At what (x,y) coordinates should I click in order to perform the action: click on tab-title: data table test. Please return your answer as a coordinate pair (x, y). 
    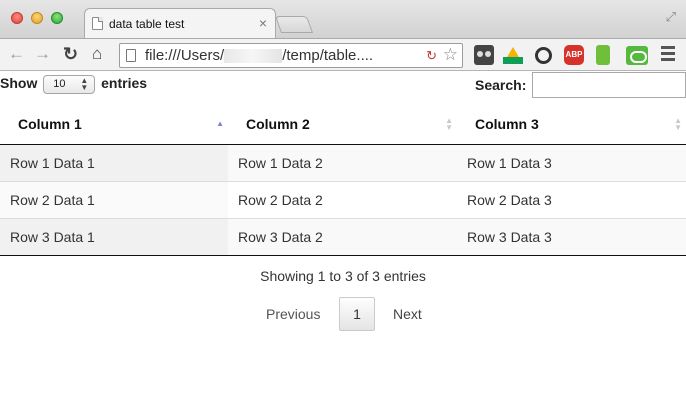
    Looking at the image, I should click on (147, 24).